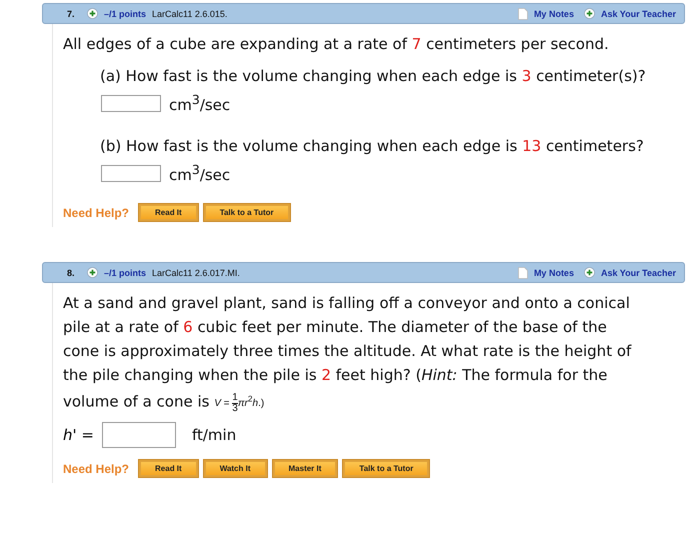 The image size is (700, 536). Describe the element at coordinates (305, 469) in the screenshot. I see `help-button: Master It` at that location.